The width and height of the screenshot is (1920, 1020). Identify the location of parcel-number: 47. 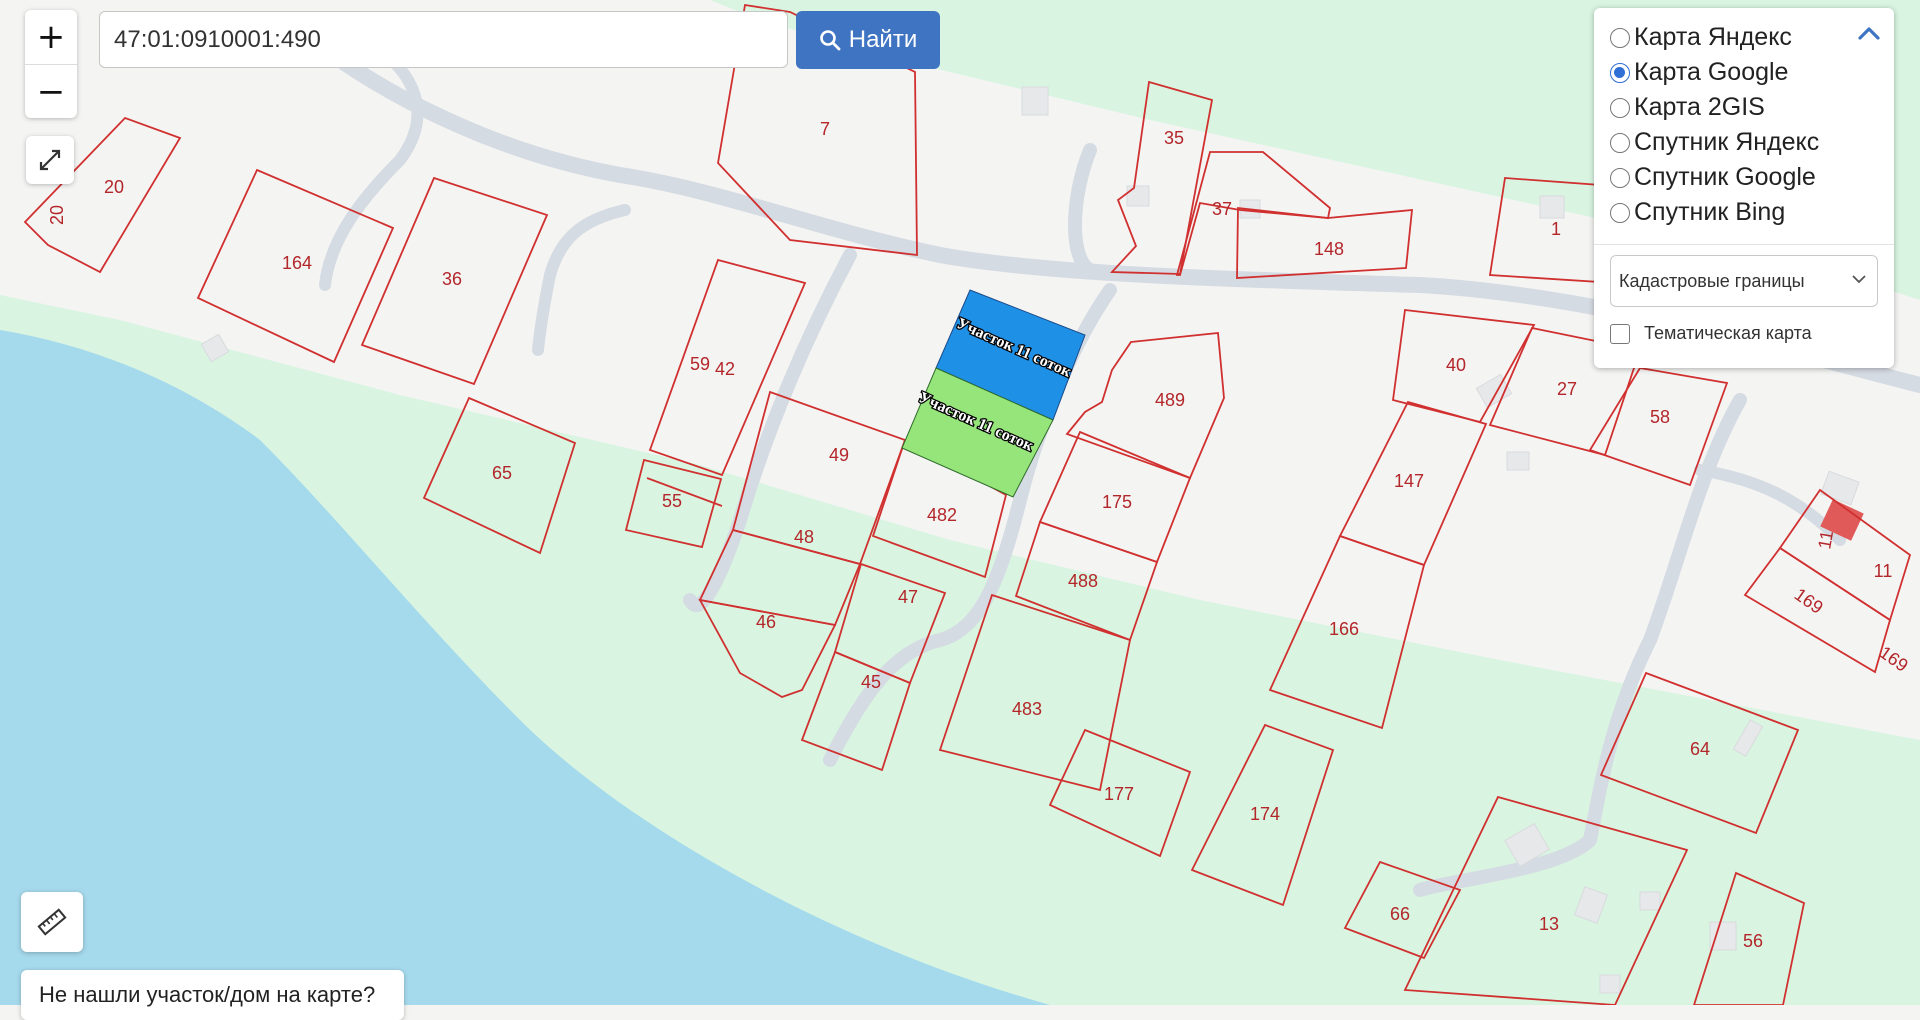
(908, 597).